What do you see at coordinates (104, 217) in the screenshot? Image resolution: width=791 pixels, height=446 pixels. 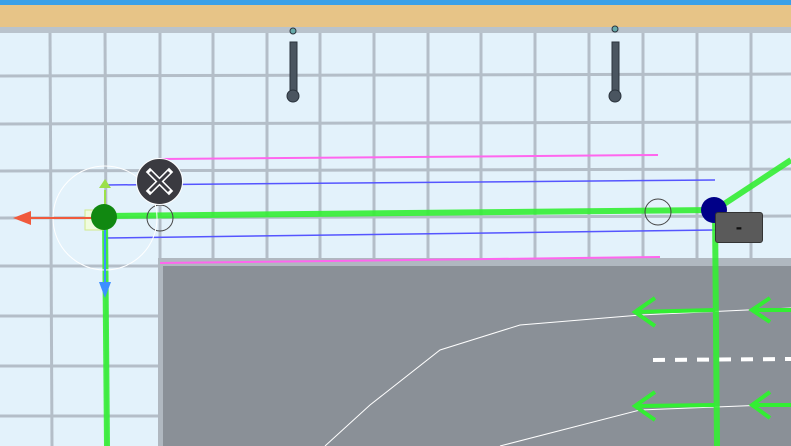 I see `path-node-start` at bounding box center [104, 217].